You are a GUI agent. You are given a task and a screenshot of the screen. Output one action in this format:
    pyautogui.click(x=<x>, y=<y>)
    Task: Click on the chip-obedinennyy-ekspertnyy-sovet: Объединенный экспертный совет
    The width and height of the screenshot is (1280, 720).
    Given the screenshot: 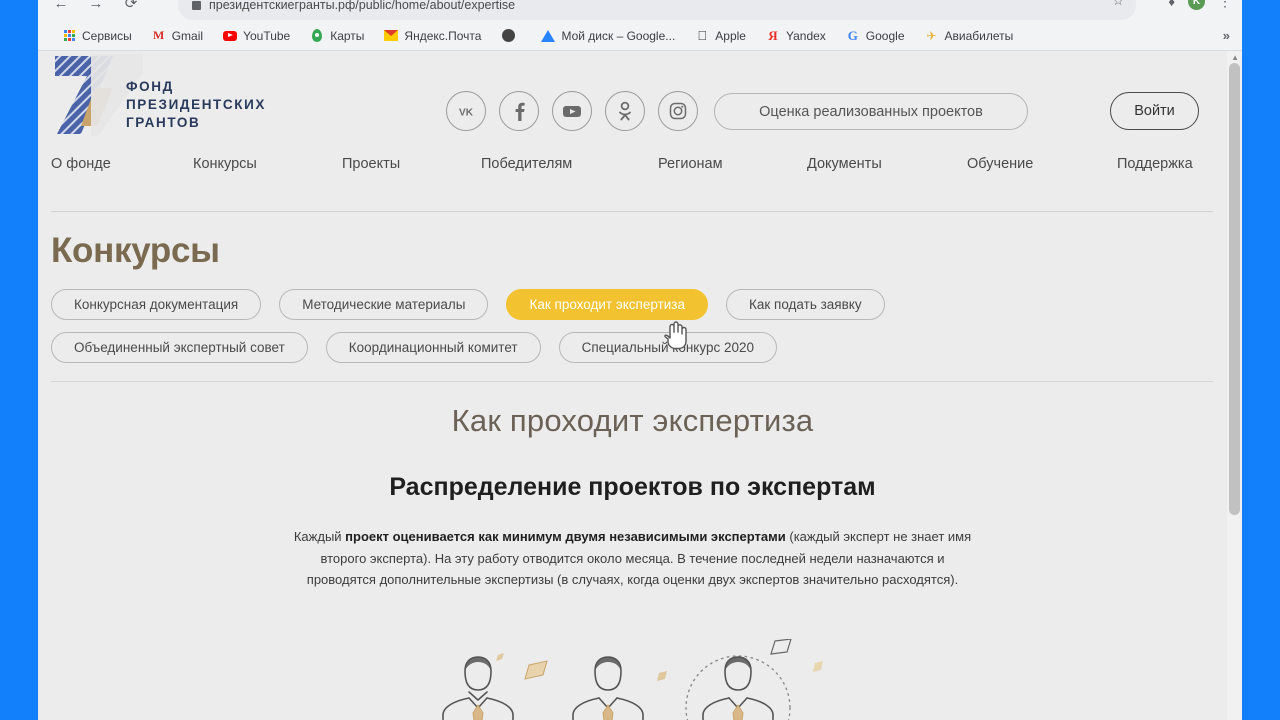 What is the action you would take?
    pyautogui.click(x=179, y=347)
    